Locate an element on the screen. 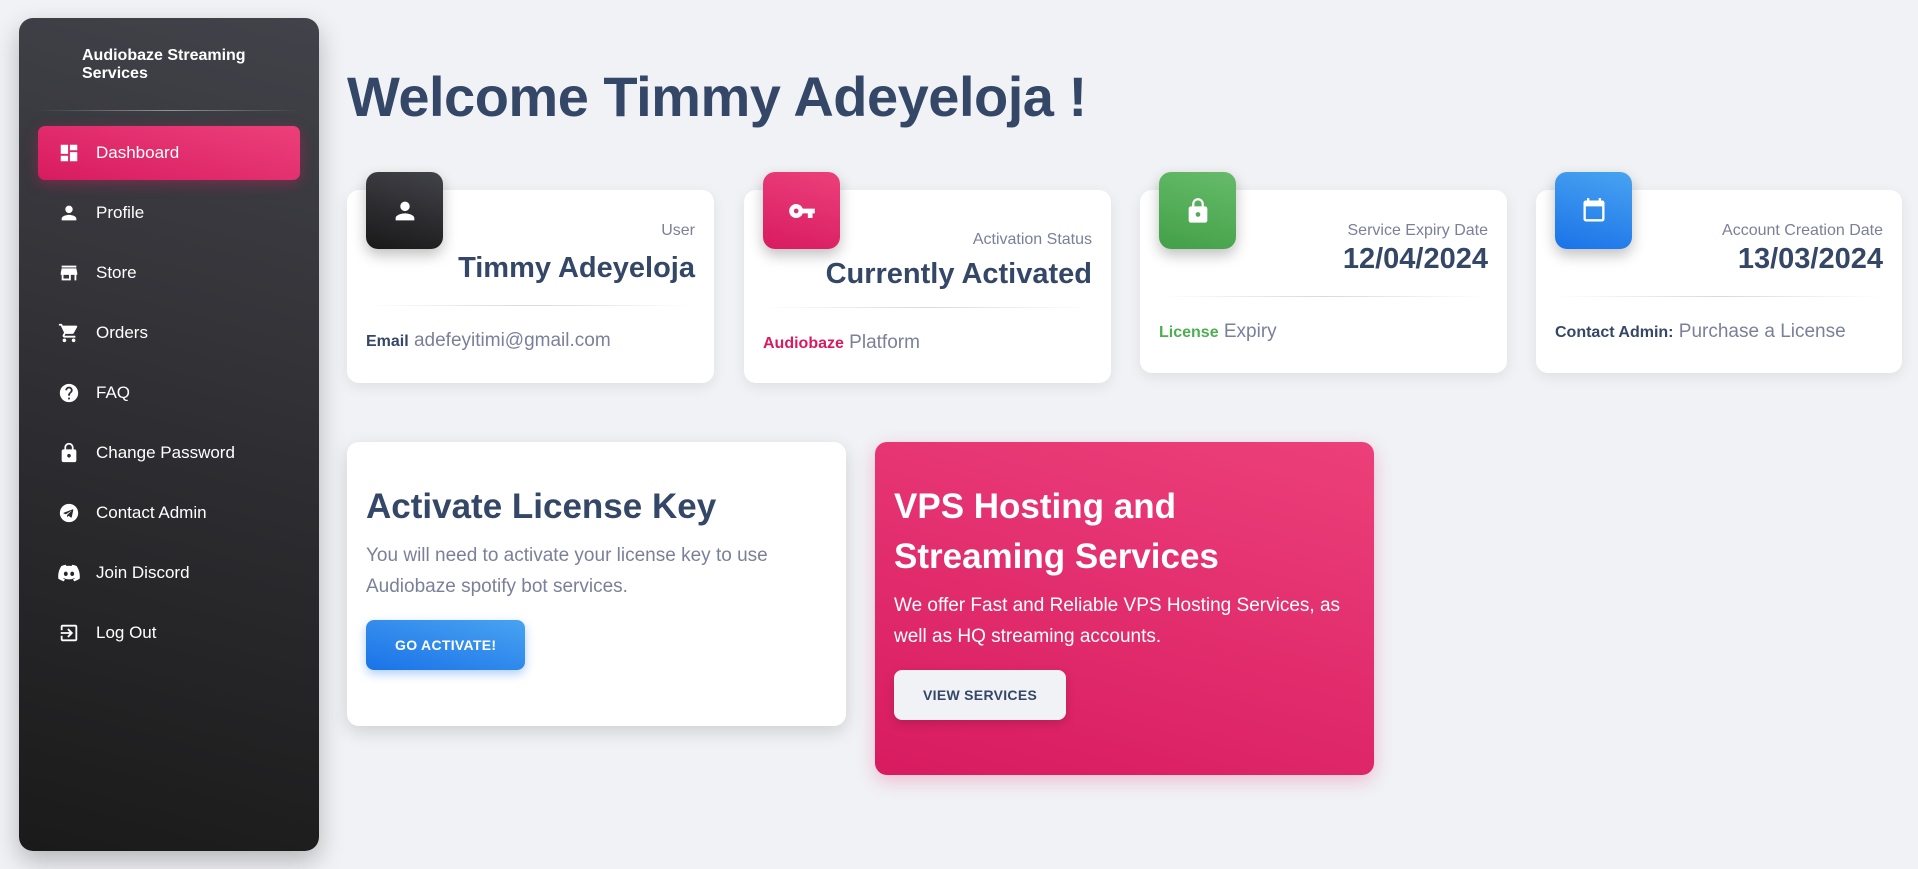 The width and height of the screenshot is (1918, 869). telegram-icon is located at coordinates (69, 513).